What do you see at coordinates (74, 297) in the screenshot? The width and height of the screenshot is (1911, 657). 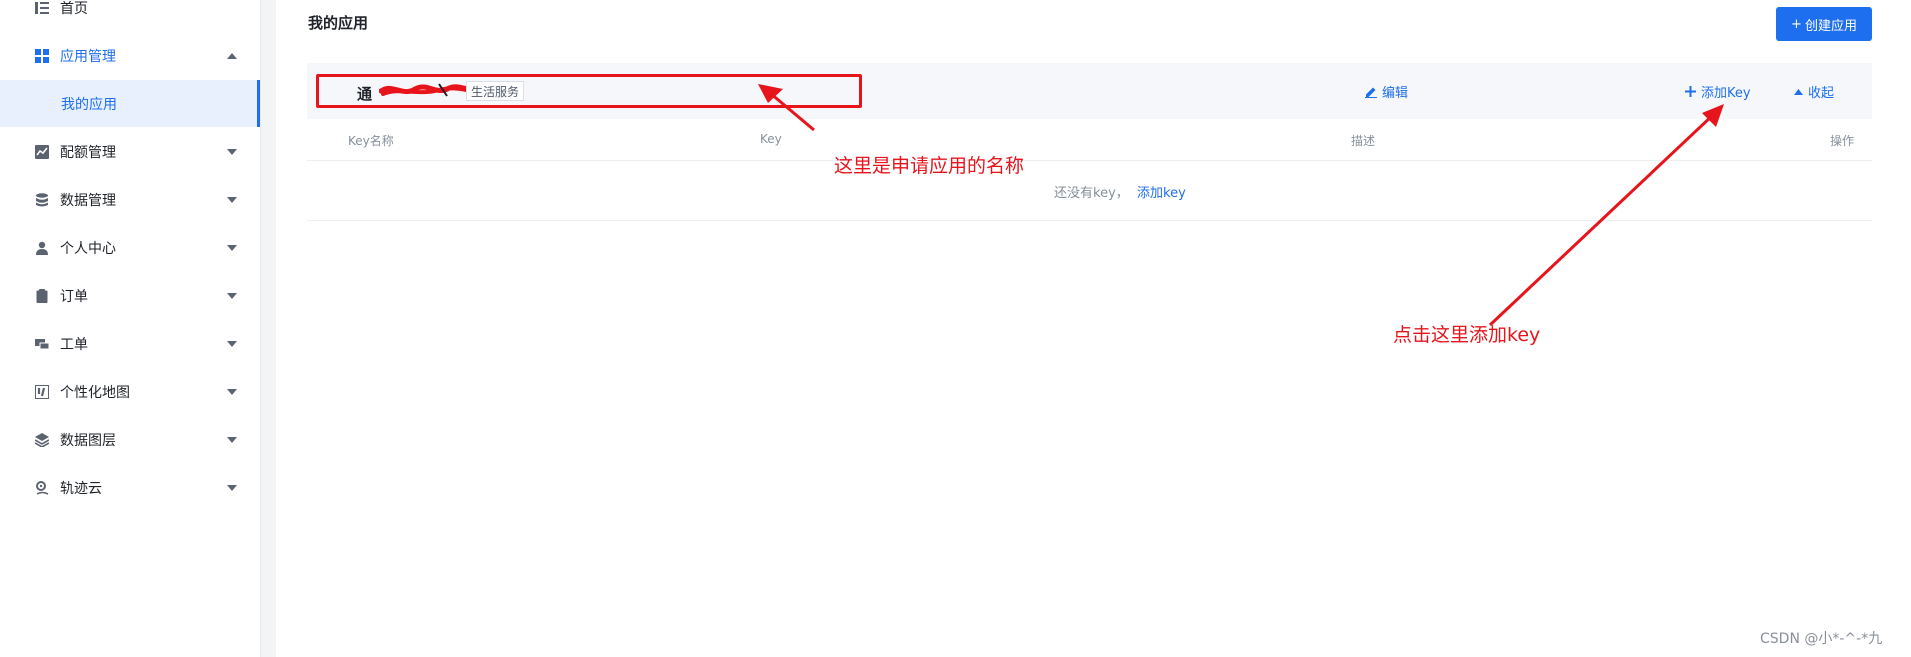 I see `sidebar-item-label: 订单` at bounding box center [74, 297].